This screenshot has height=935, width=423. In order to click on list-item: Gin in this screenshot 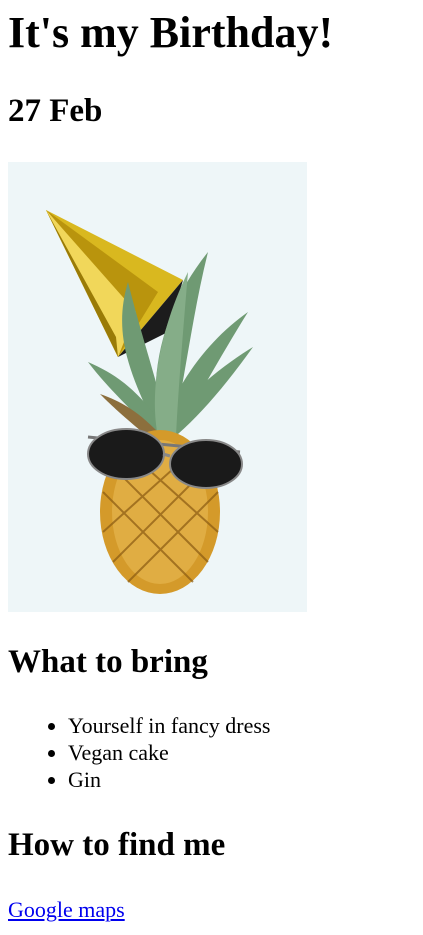, I will do `click(169, 779)`.